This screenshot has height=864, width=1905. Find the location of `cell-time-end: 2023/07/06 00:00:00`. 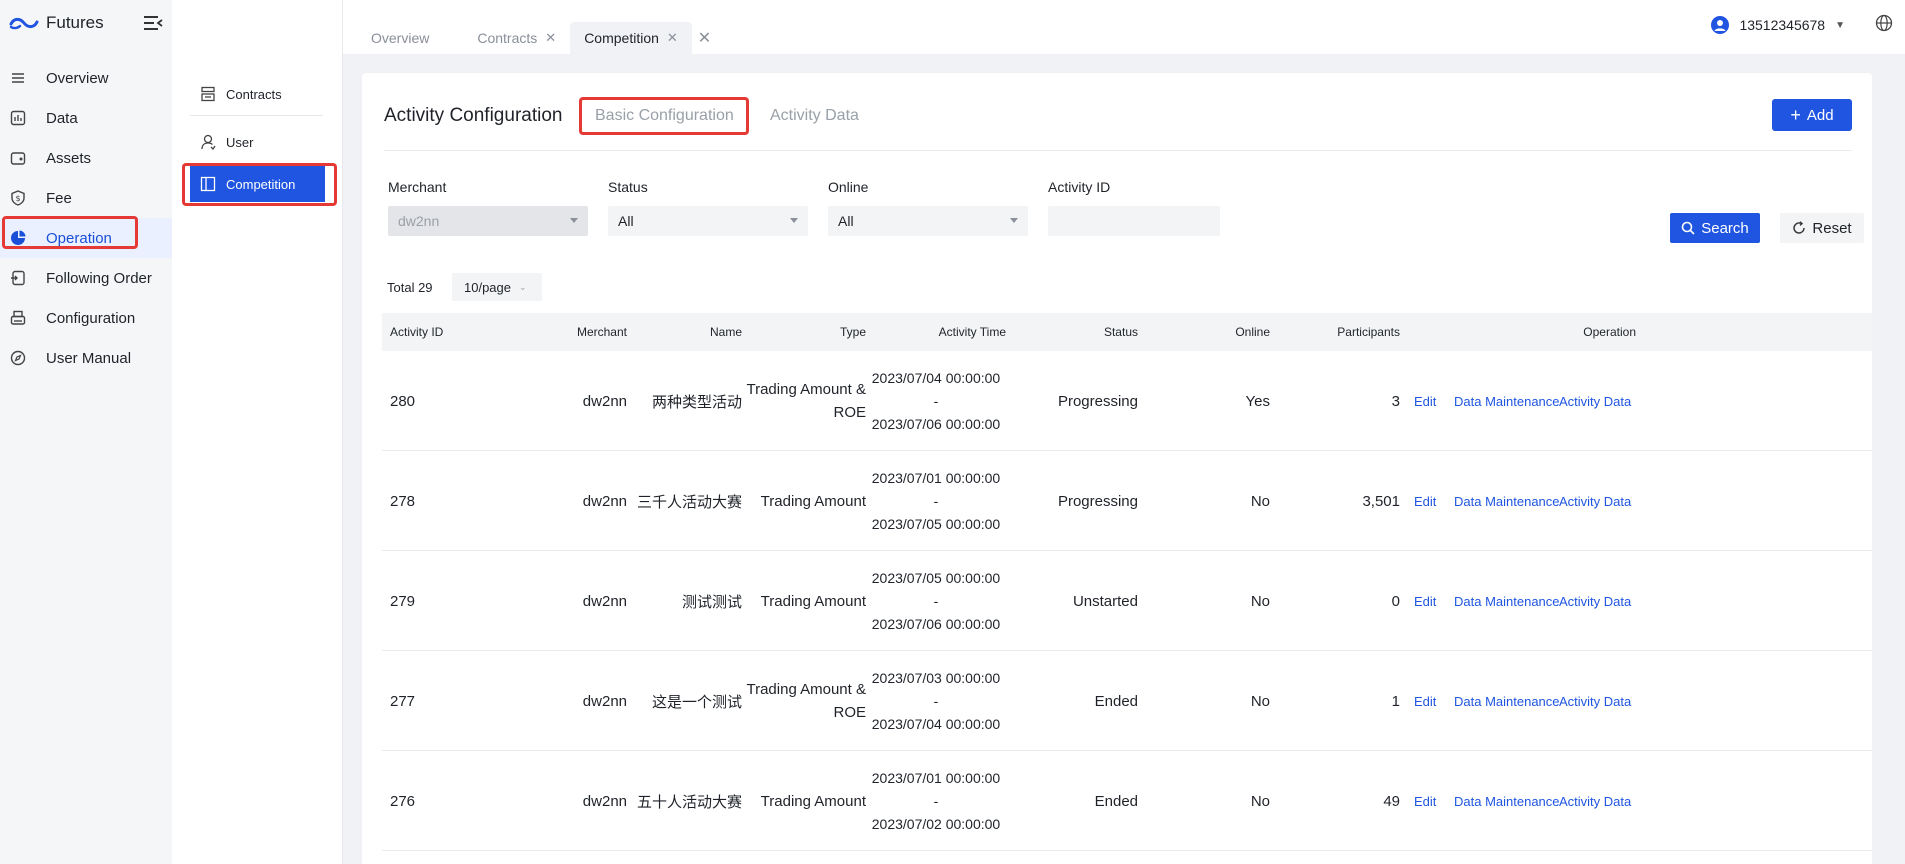

cell-time-end: 2023/07/06 00:00:00 is located at coordinates (936, 423).